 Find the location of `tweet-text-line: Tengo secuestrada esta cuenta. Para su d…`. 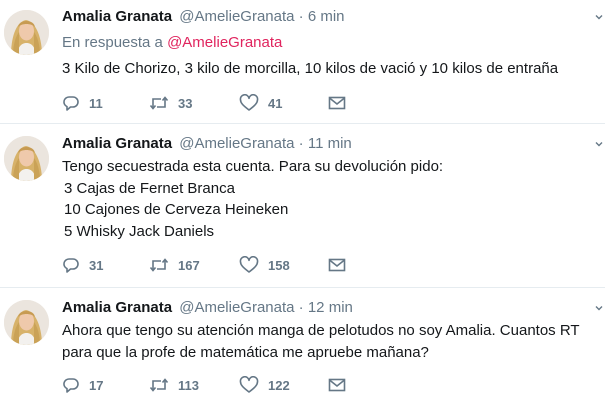

tweet-text-line: Tengo secuestrada esta cuenta. Para su d… is located at coordinates (253, 166).